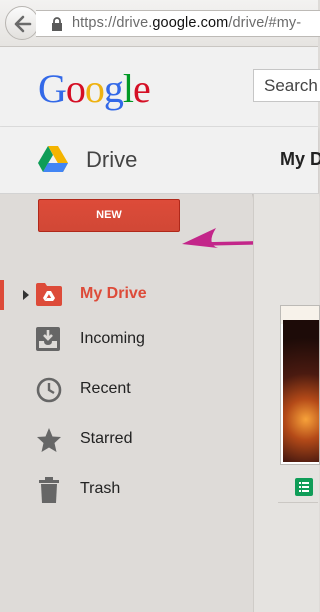 Image resolution: width=320 pixels, height=612 pixels. I want to click on google-logo: Google, so click(94, 88).